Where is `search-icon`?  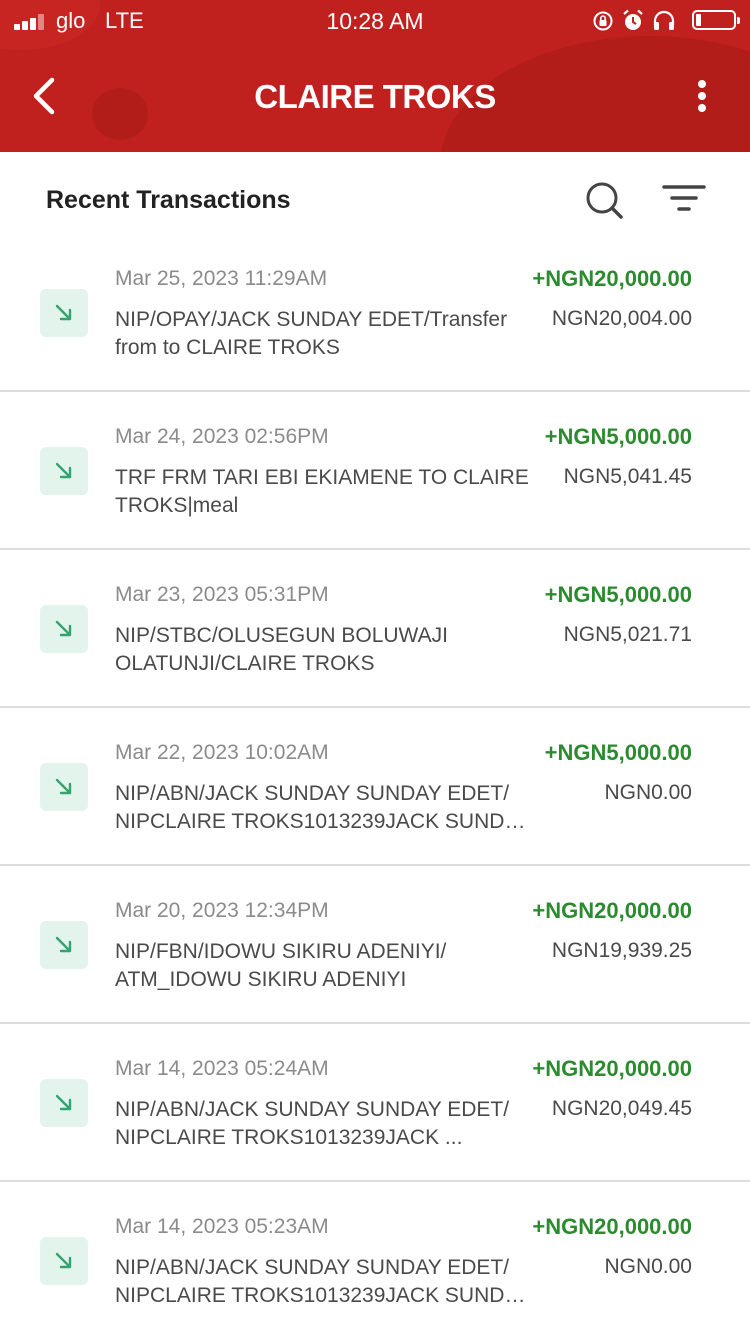
search-icon is located at coordinates (604, 200).